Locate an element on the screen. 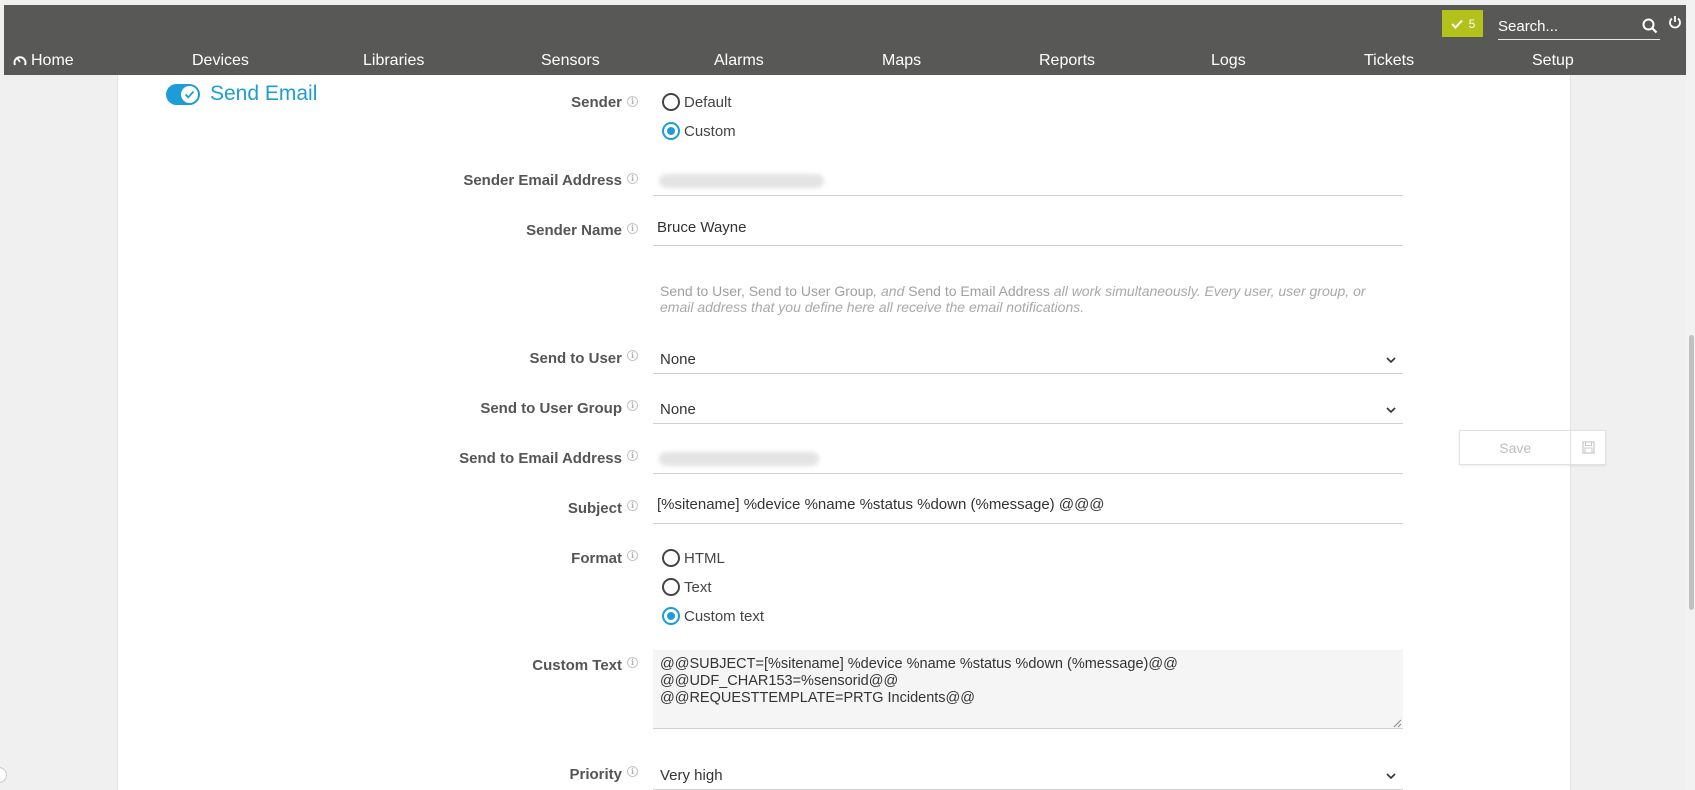 This screenshot has height=790, width=1695. radio-label: Default is located at coordinates (708, 102).